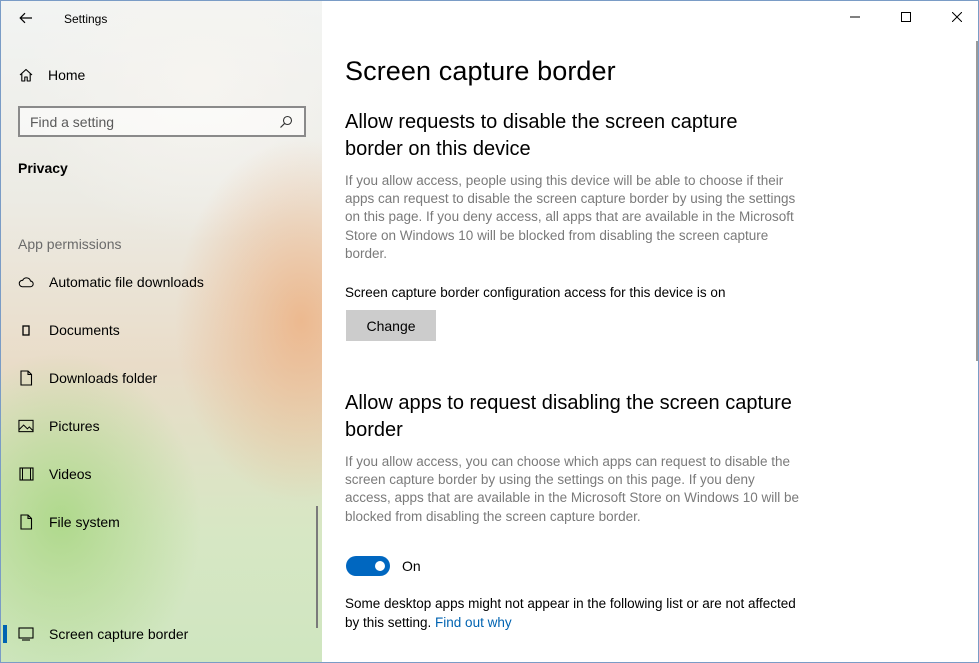 Image resolution: width=979 pixels, height=663 pixels. Describe the element at coordinates (380, 566) in the screenshot. I see `toggle-knob` at that location.